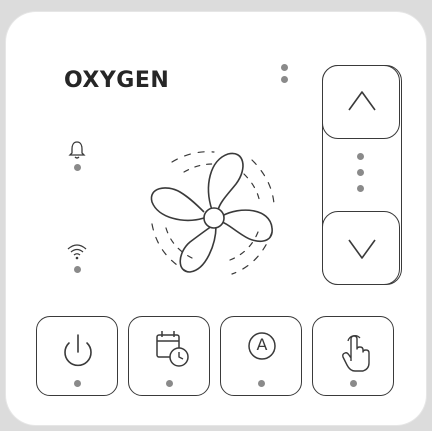 This screenshot has width=432, height=431. Describe the element at coordinates (117, 80) in the screenshot. I see `brand-logo: OXYGEN` at that location.